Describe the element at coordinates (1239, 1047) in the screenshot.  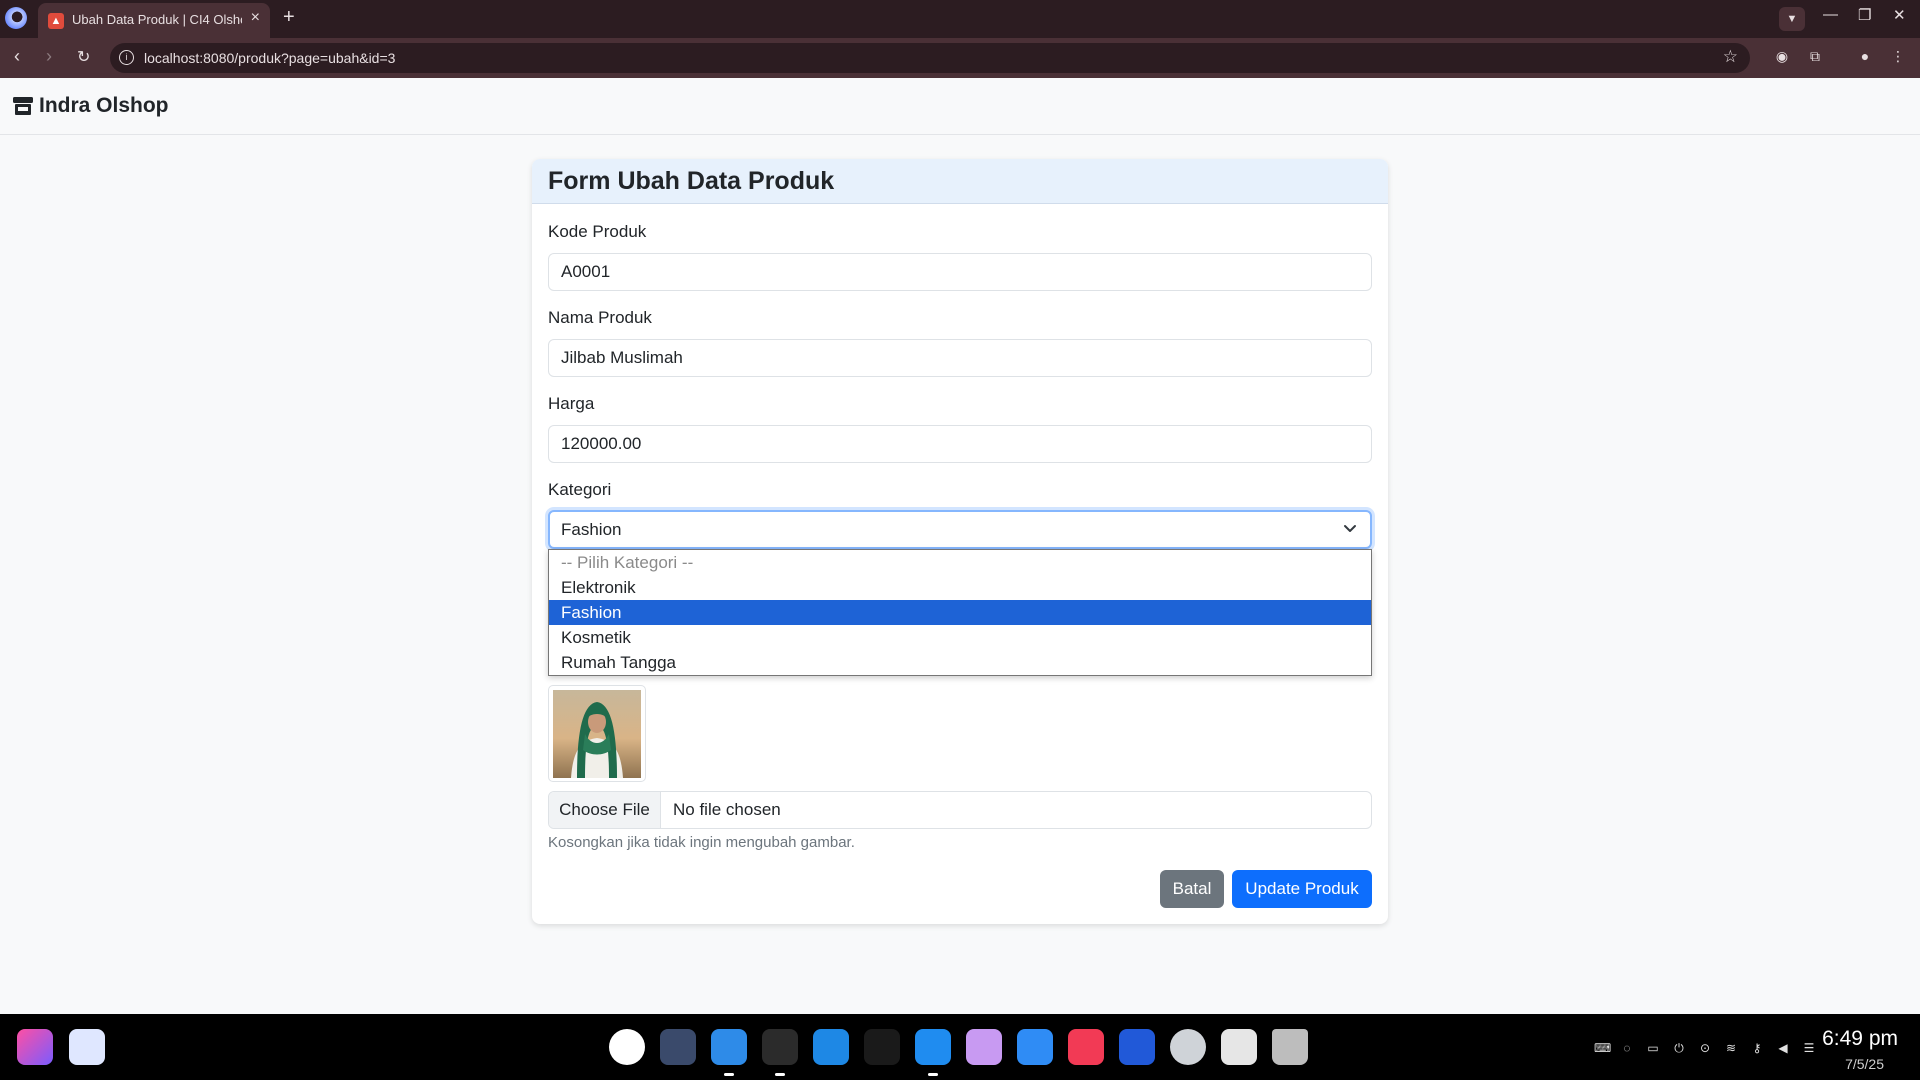
I see `notes-icon` at that location.